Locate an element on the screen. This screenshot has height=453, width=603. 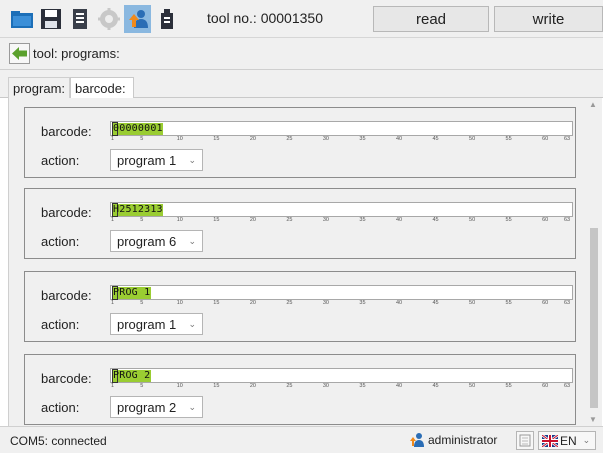
barcode-field: PROG 2 1 5 10 15 20 25 30 35 40 45 50 55 60 63 is located at coordinates (341, 381).